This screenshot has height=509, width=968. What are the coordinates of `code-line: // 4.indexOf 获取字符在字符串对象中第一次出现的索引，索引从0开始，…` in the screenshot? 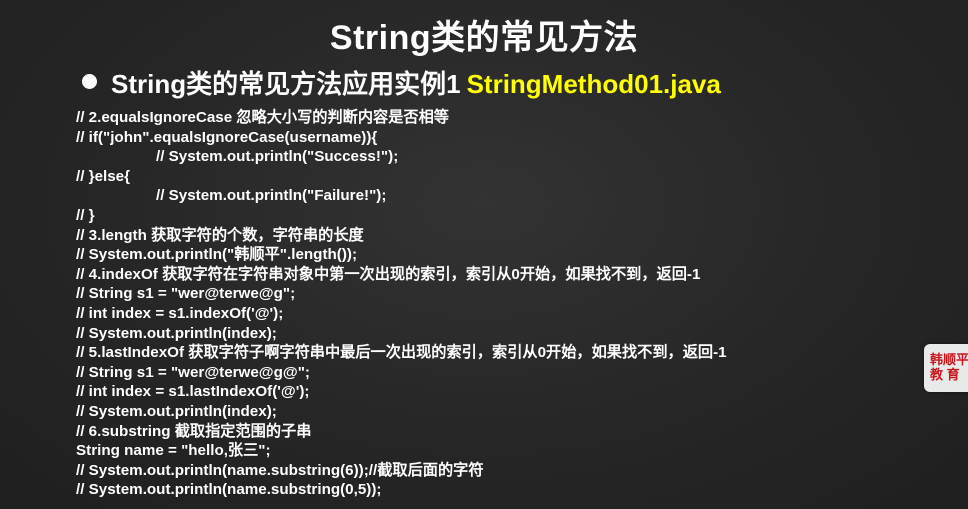 It's located at (388, 274).